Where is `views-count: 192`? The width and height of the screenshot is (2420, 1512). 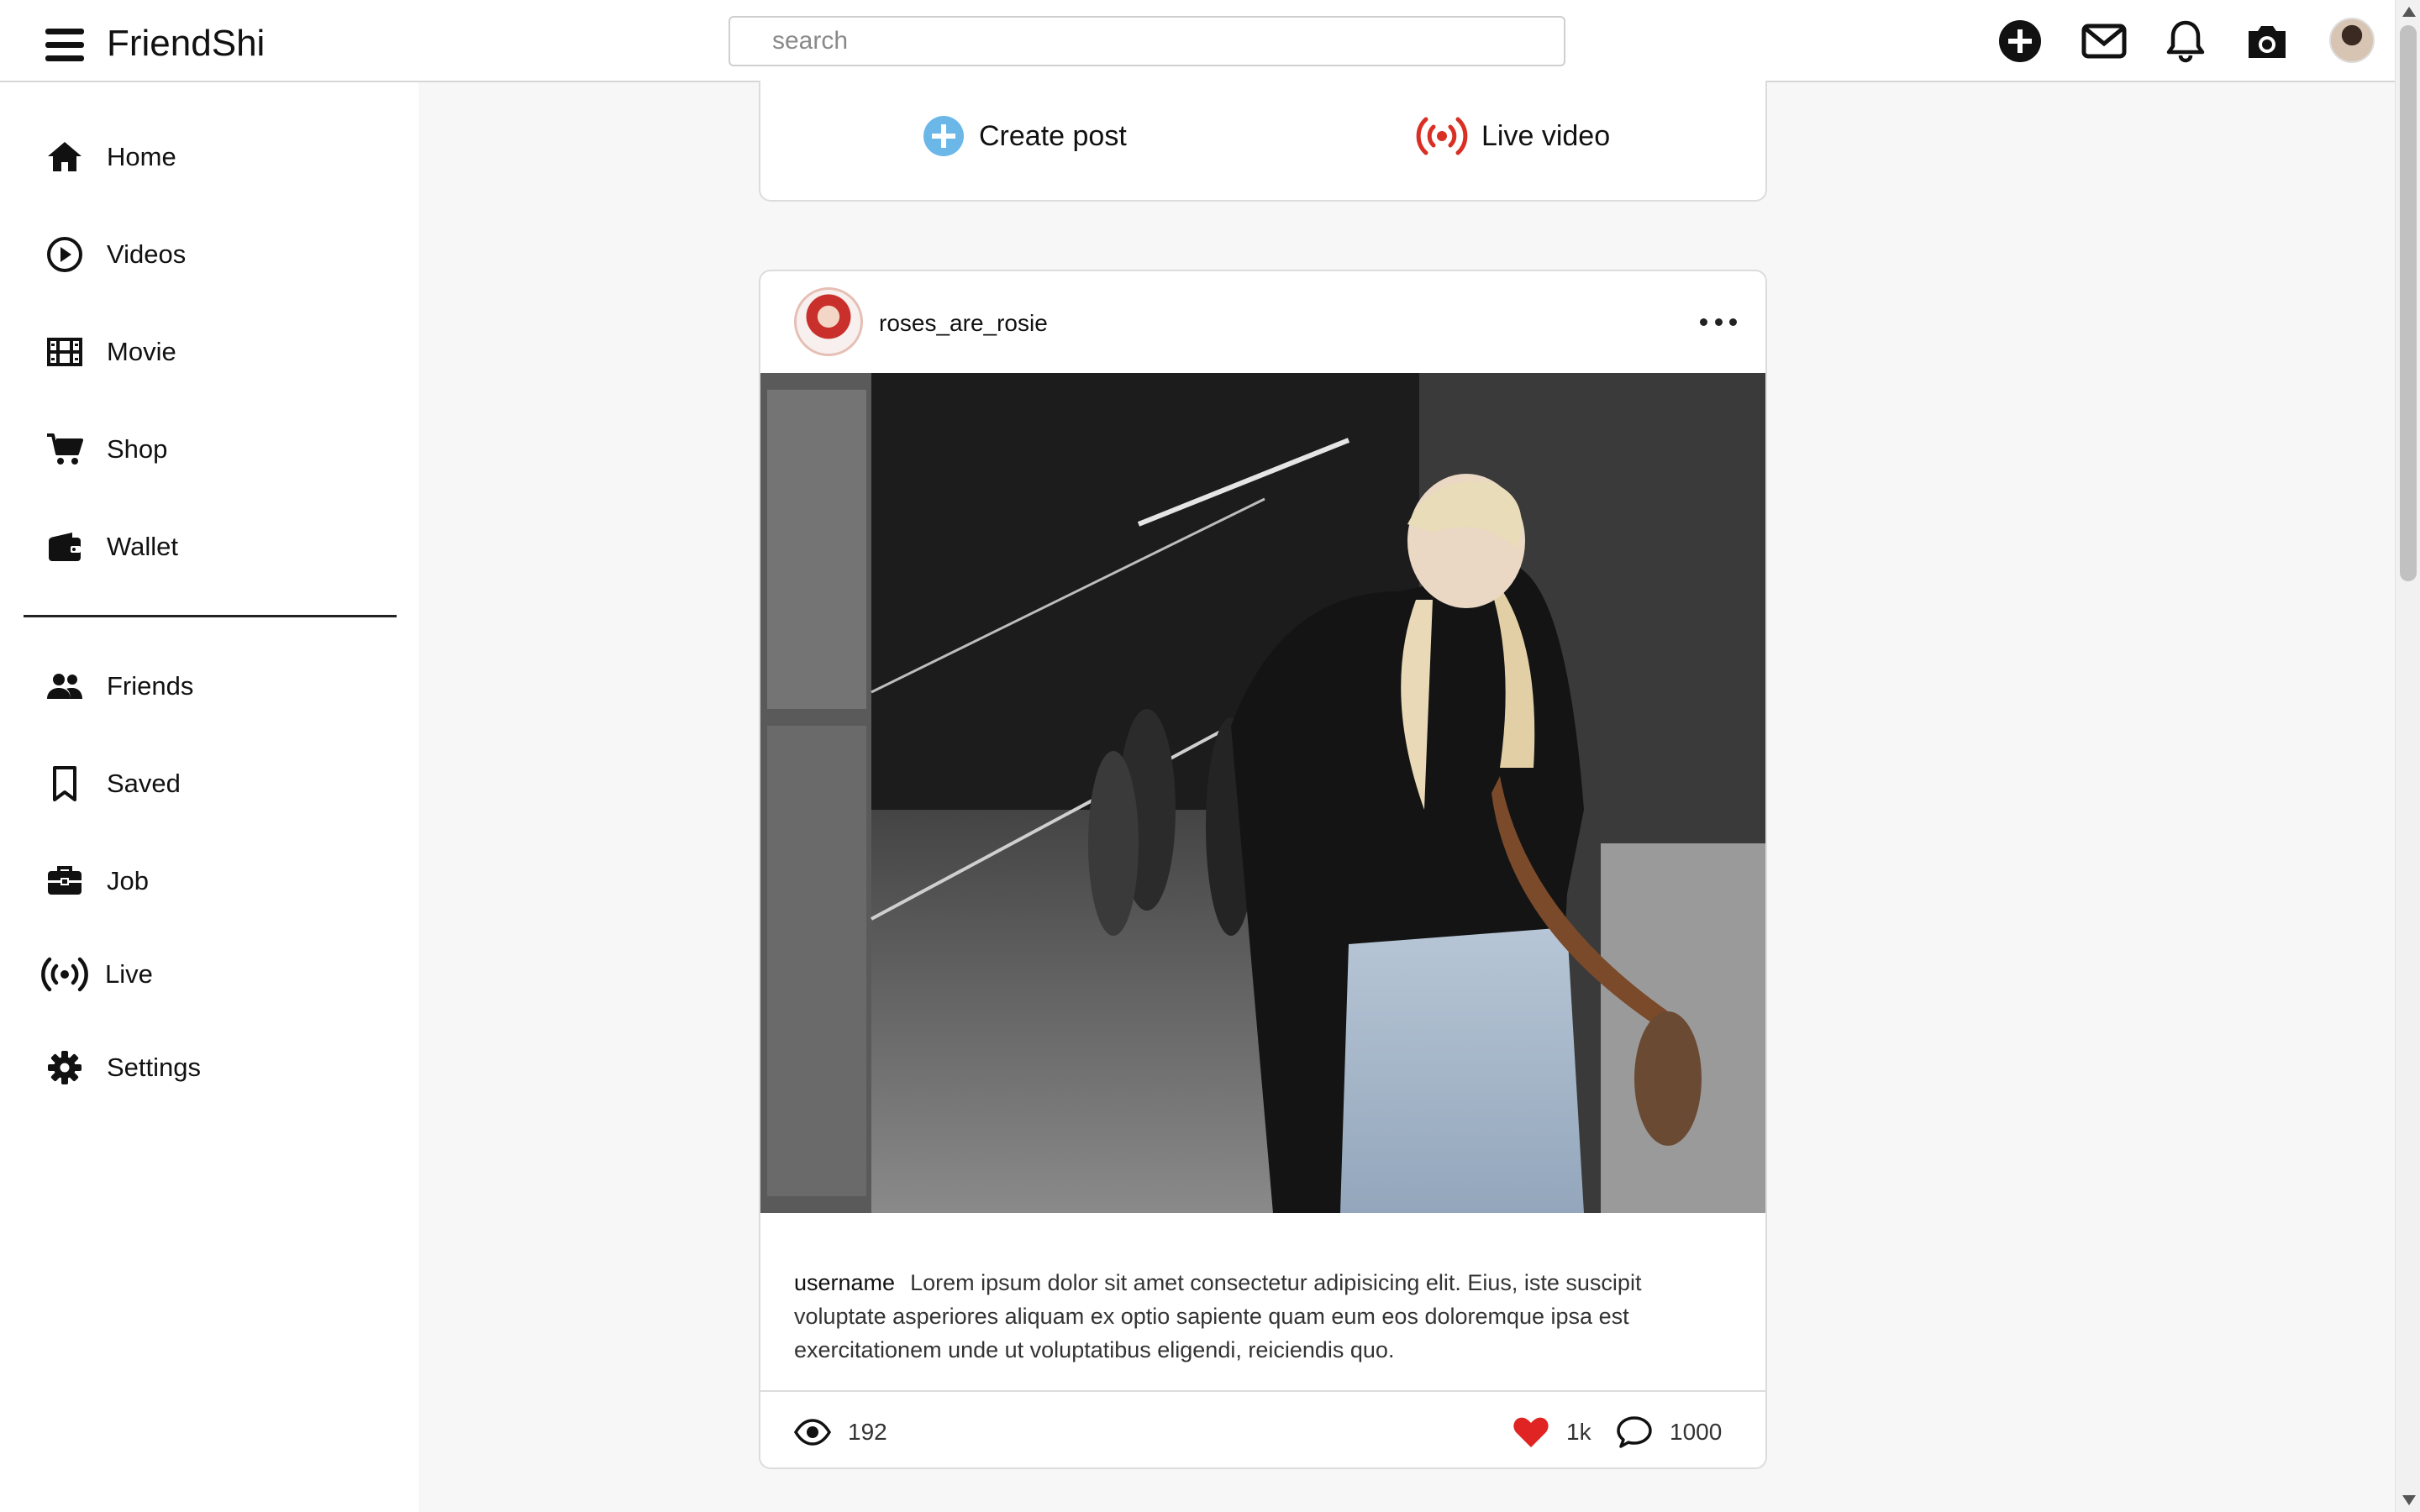 views-count: 192 is located at coordinates (868, 1432).